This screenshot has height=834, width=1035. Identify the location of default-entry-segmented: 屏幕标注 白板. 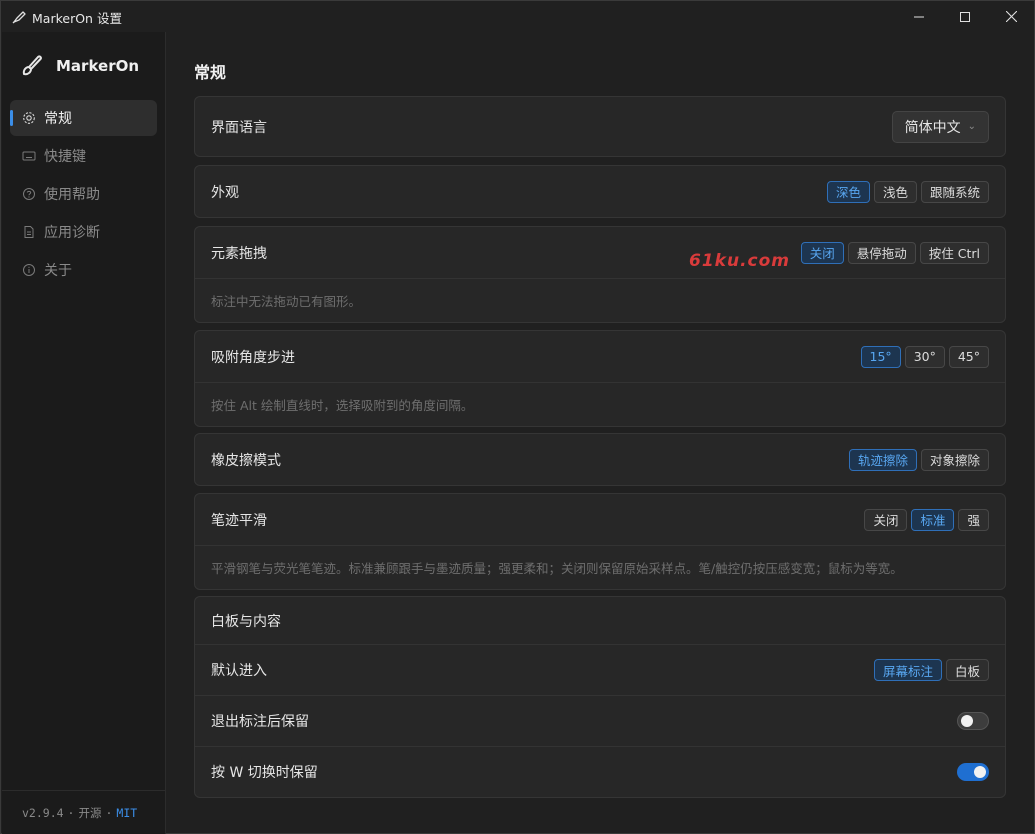
(931, 670).